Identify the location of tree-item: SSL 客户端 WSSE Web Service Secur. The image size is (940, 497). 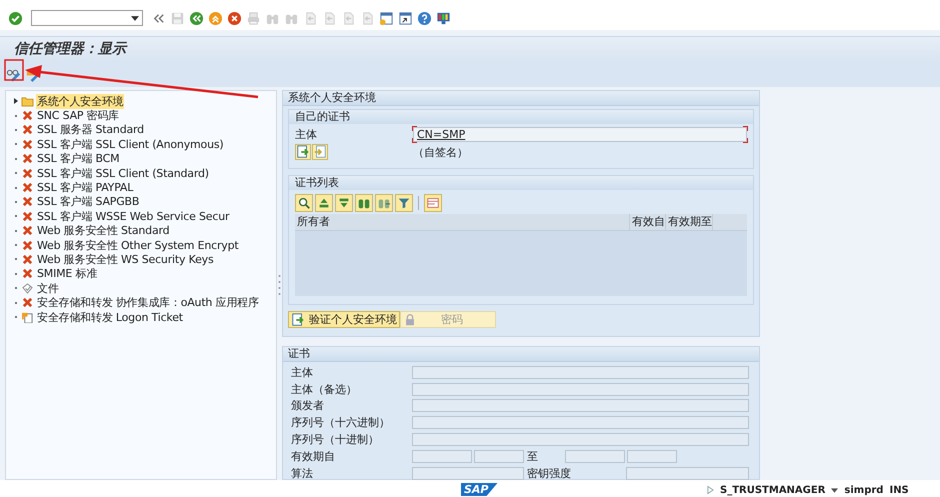
(133, 216).